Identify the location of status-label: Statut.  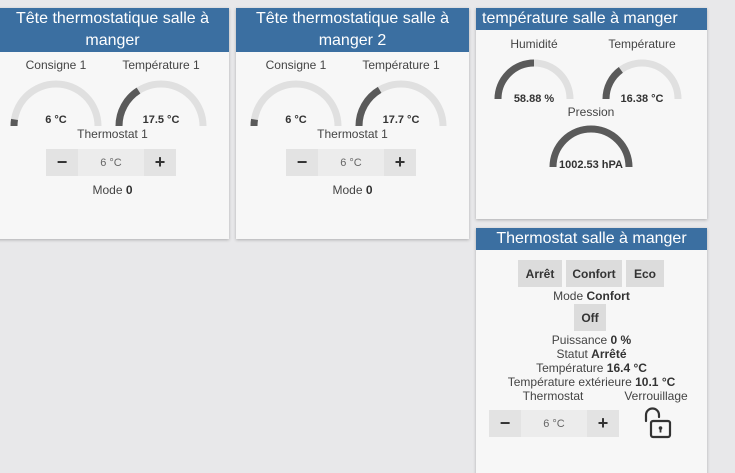
(572, 354).